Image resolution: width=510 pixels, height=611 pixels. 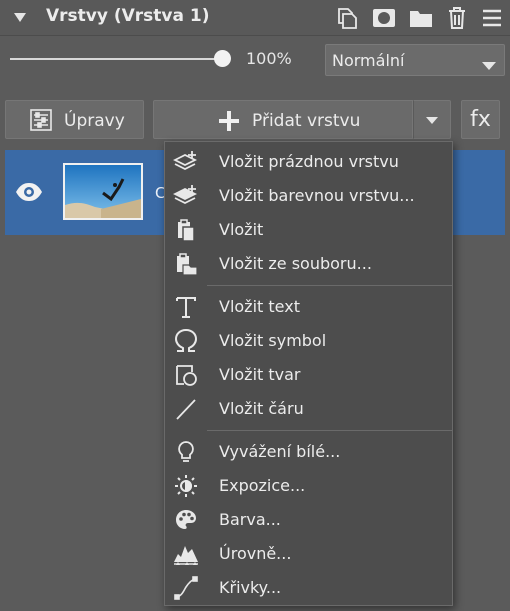 What do you see at coordinates (186, 307) in the screenshot?
I see `text-icon` at bounding box center [186, 307].